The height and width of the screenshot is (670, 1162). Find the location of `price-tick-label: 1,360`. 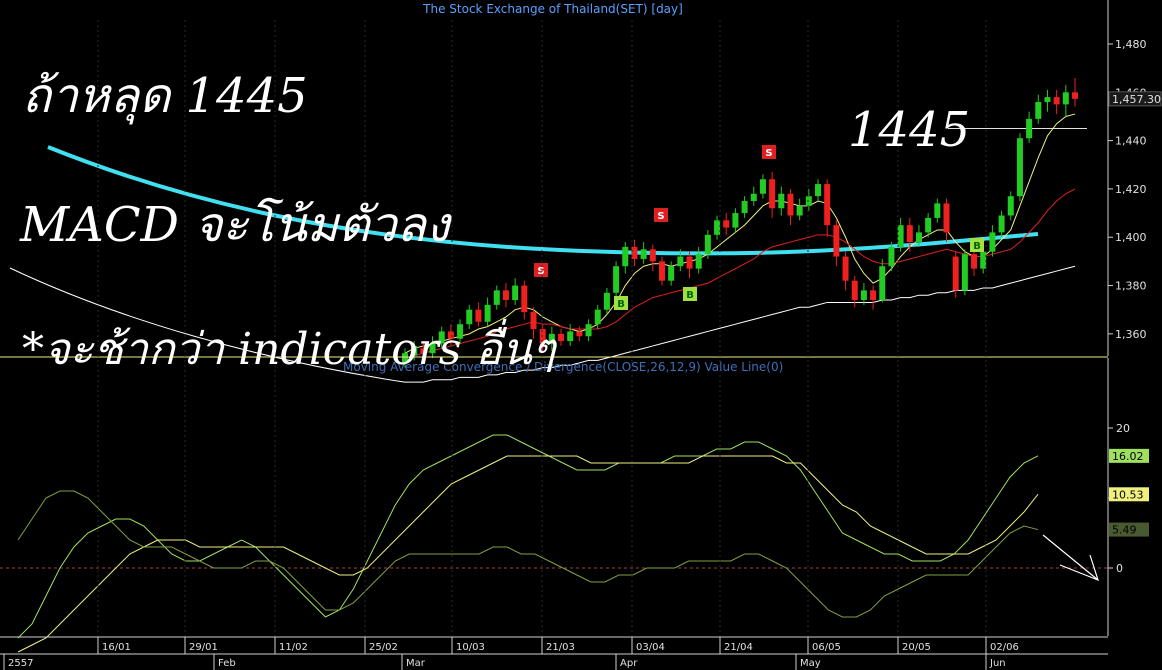

price-tick-label: 1,360 is located at coordinates (1131, 334).